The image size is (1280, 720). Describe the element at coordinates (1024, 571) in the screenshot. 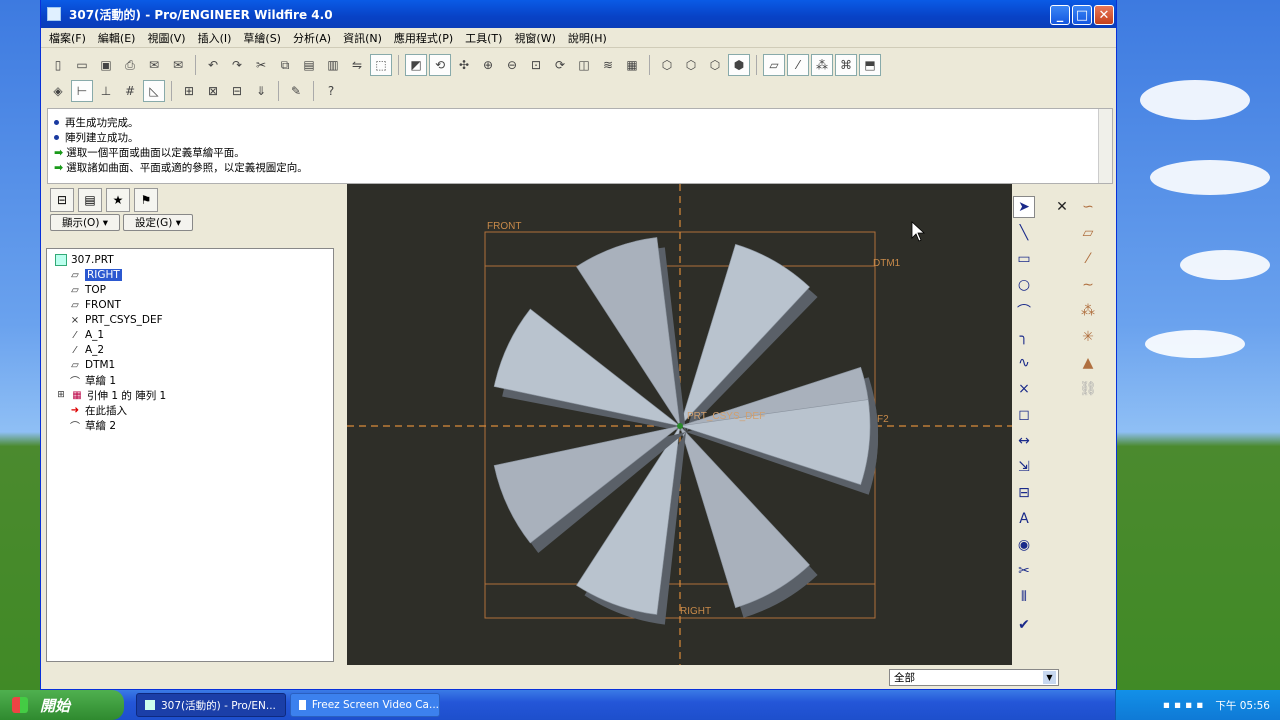

I see `trim-icon: ✂` at that location.